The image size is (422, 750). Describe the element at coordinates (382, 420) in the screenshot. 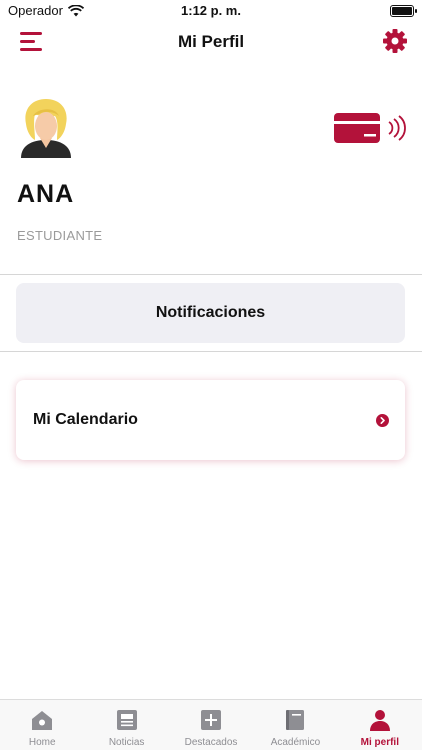

I see `chevron-right-icon` at that location.